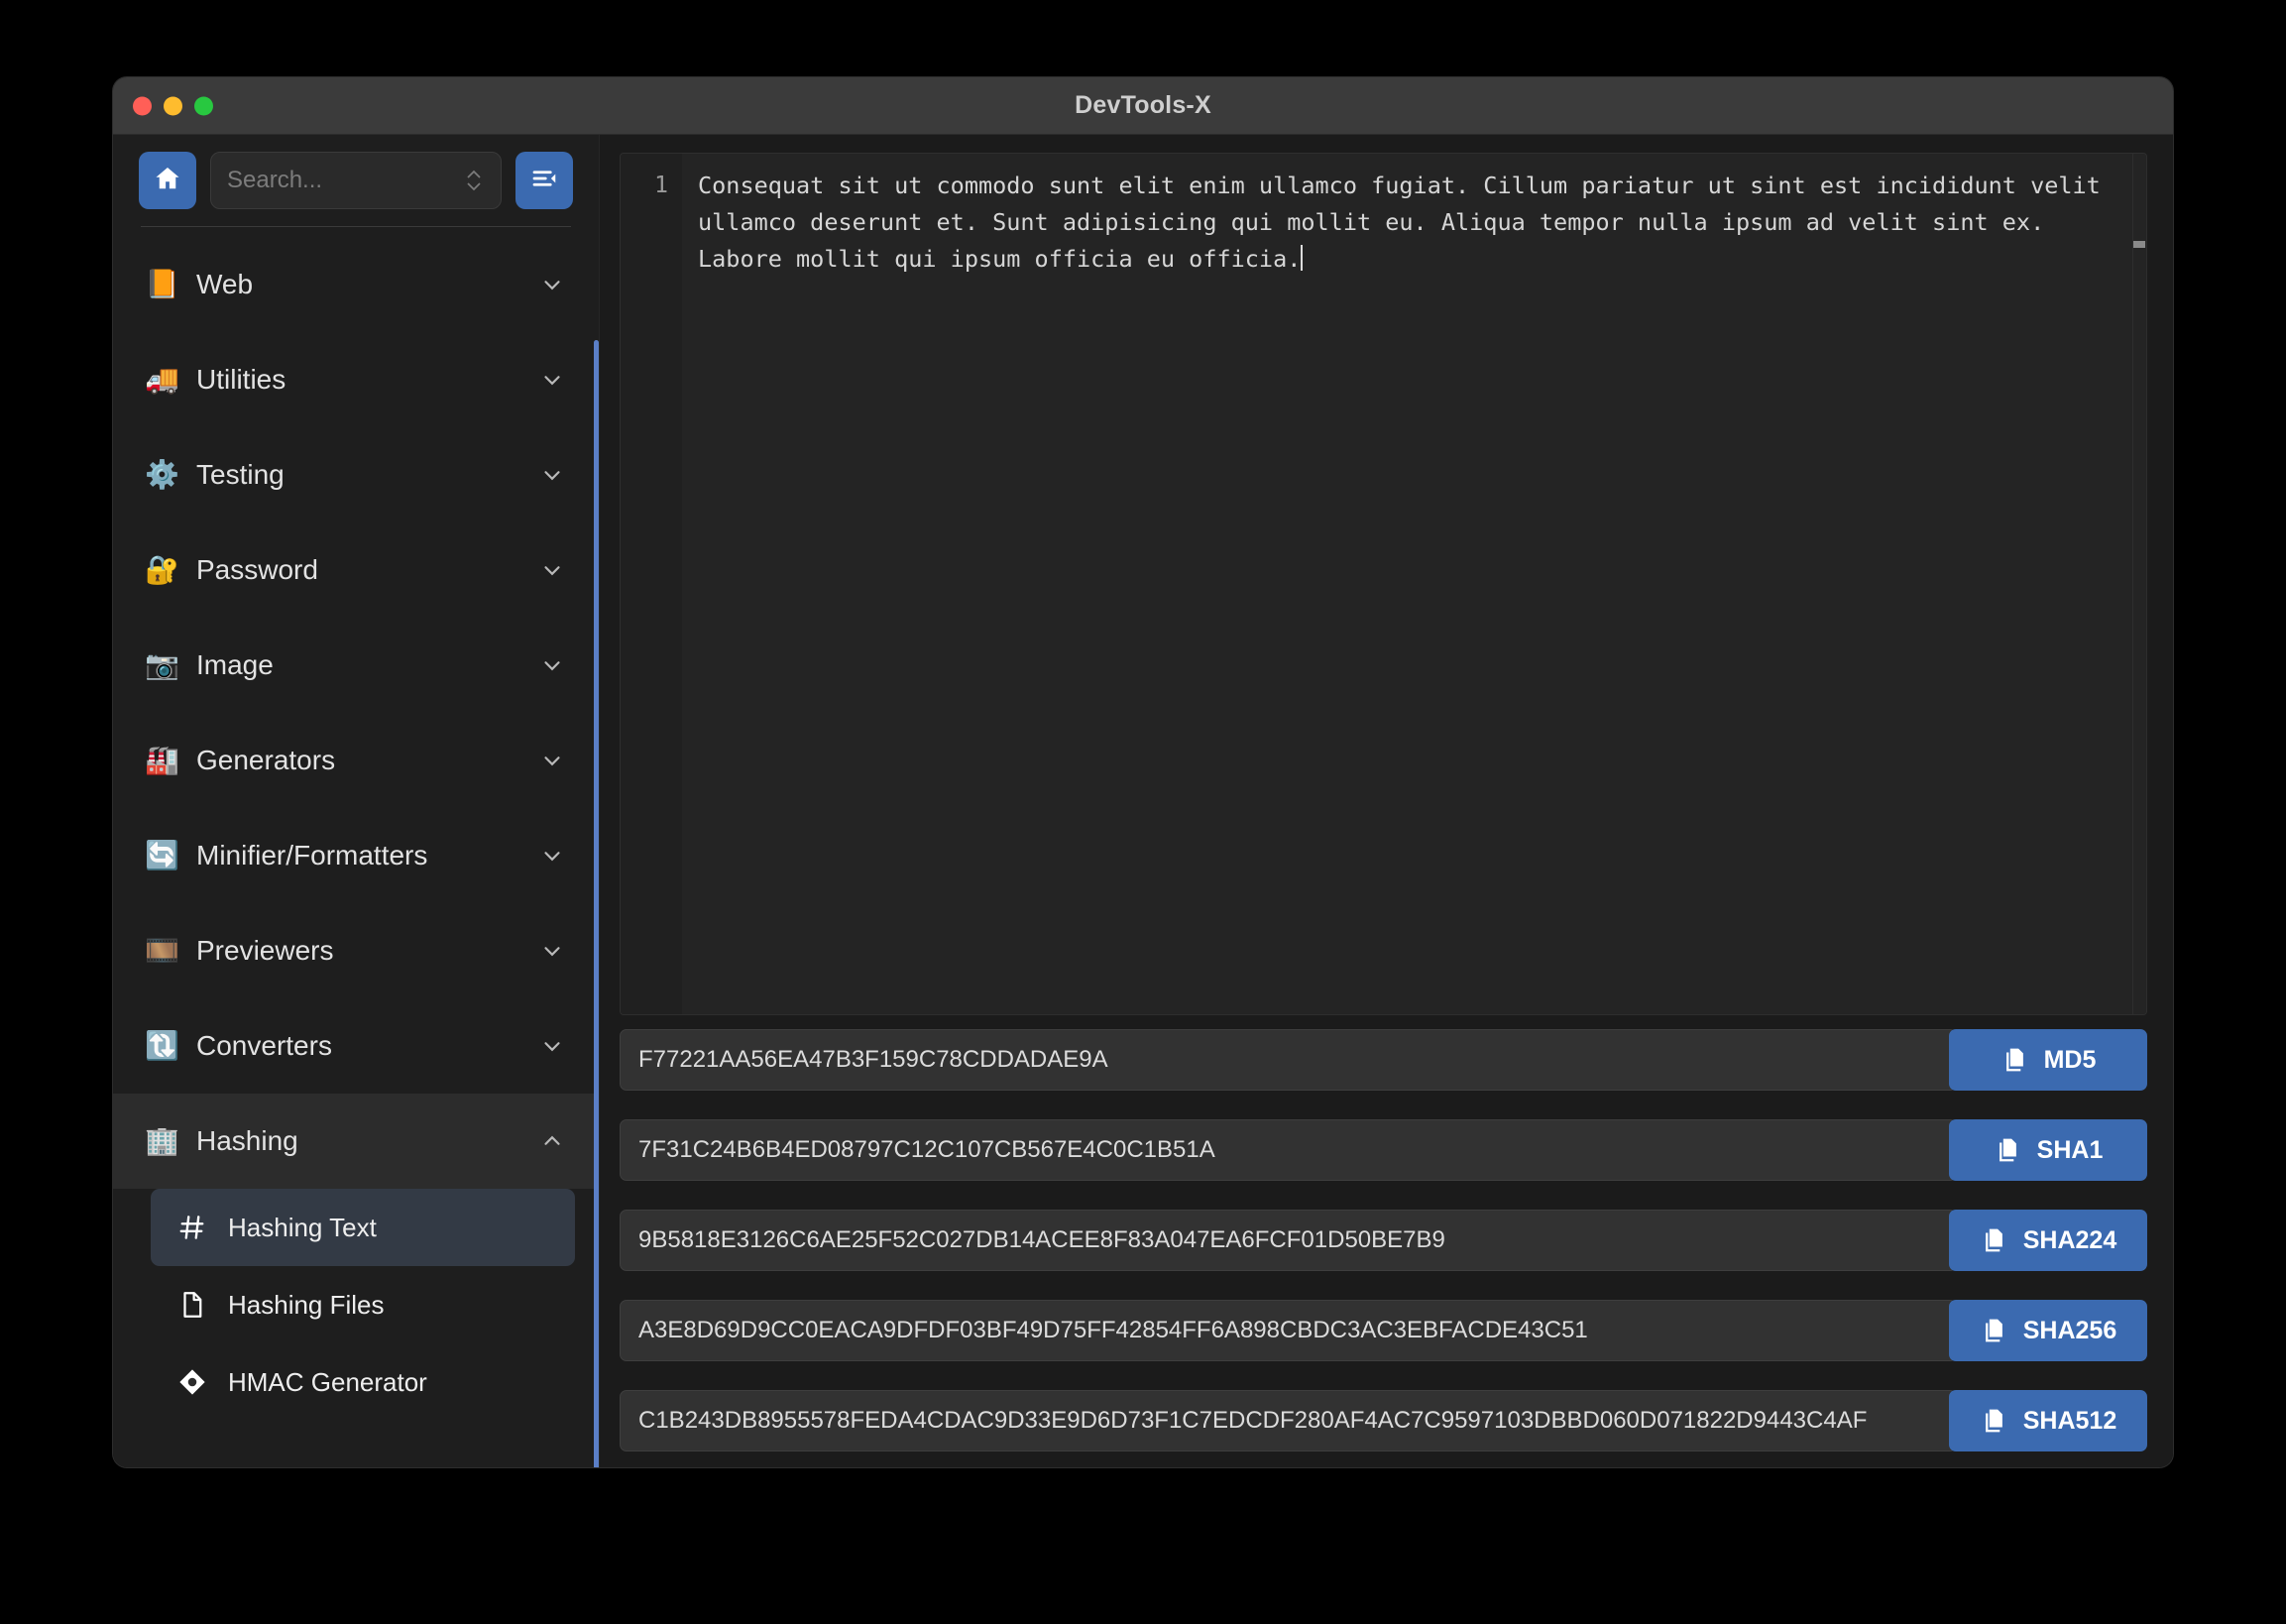 This screenshot has height=1624, width=2286. Describe the element at coordinates (162, 474) in the screenshot. I see `gear-icon: ⚙️` at that location.